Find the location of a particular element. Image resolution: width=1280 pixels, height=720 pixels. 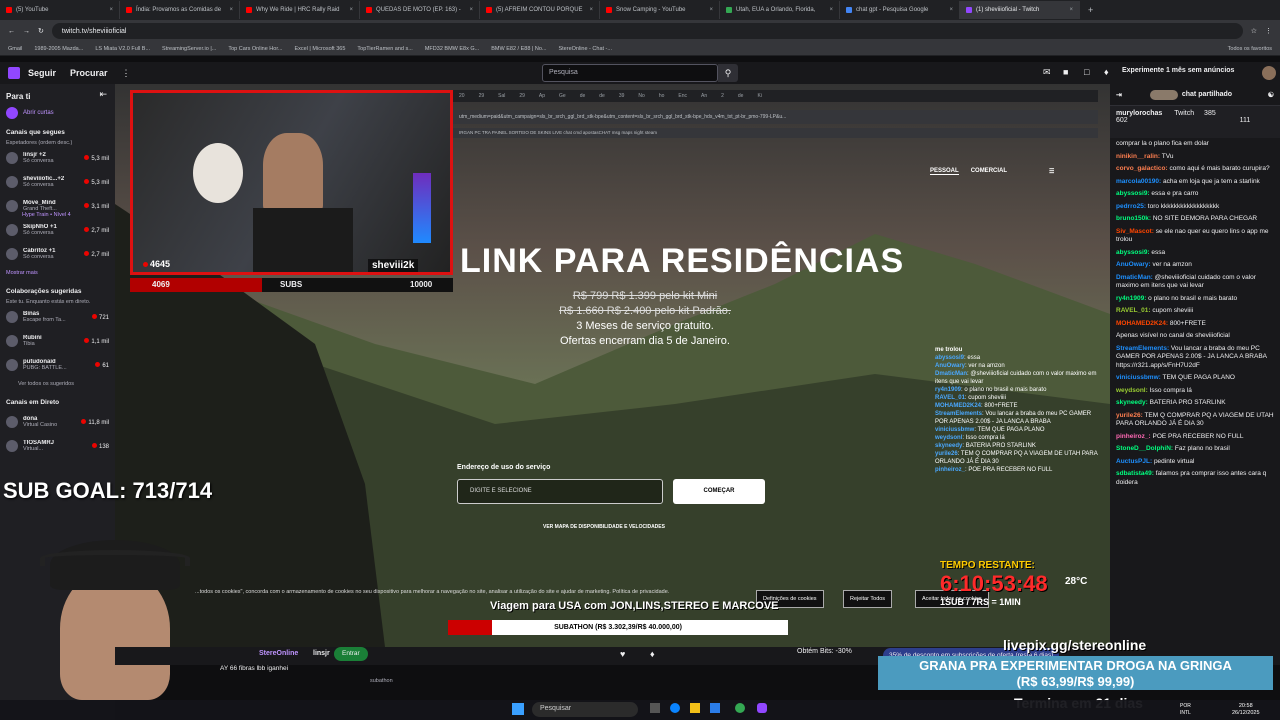

chat-username: AnuOwary: is located at coordinates (1133, 264).